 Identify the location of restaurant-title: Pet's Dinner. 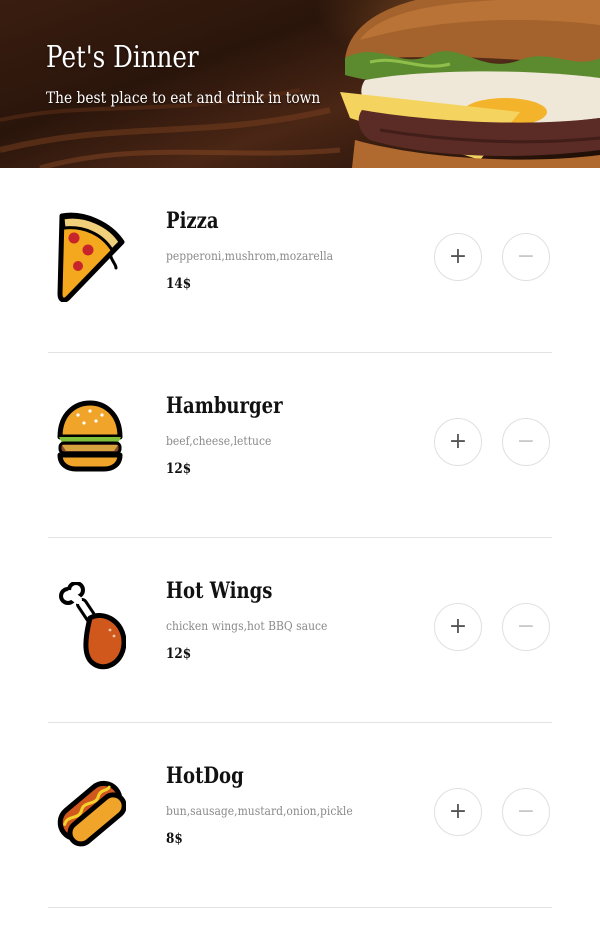
(122, 57).